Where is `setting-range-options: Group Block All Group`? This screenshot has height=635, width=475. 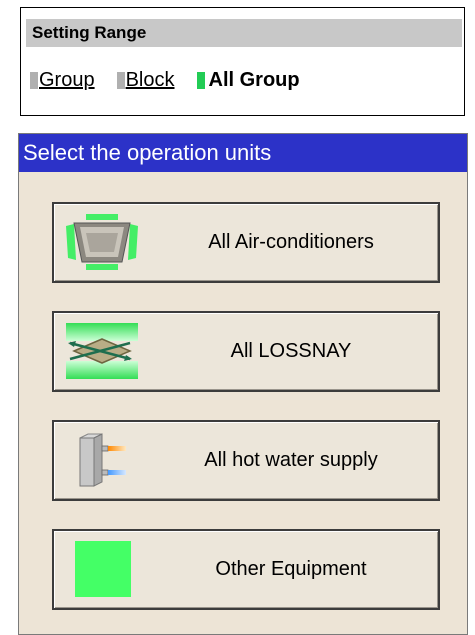 setting-range-options: Group Block All Group is located at coordinates (176, 80).